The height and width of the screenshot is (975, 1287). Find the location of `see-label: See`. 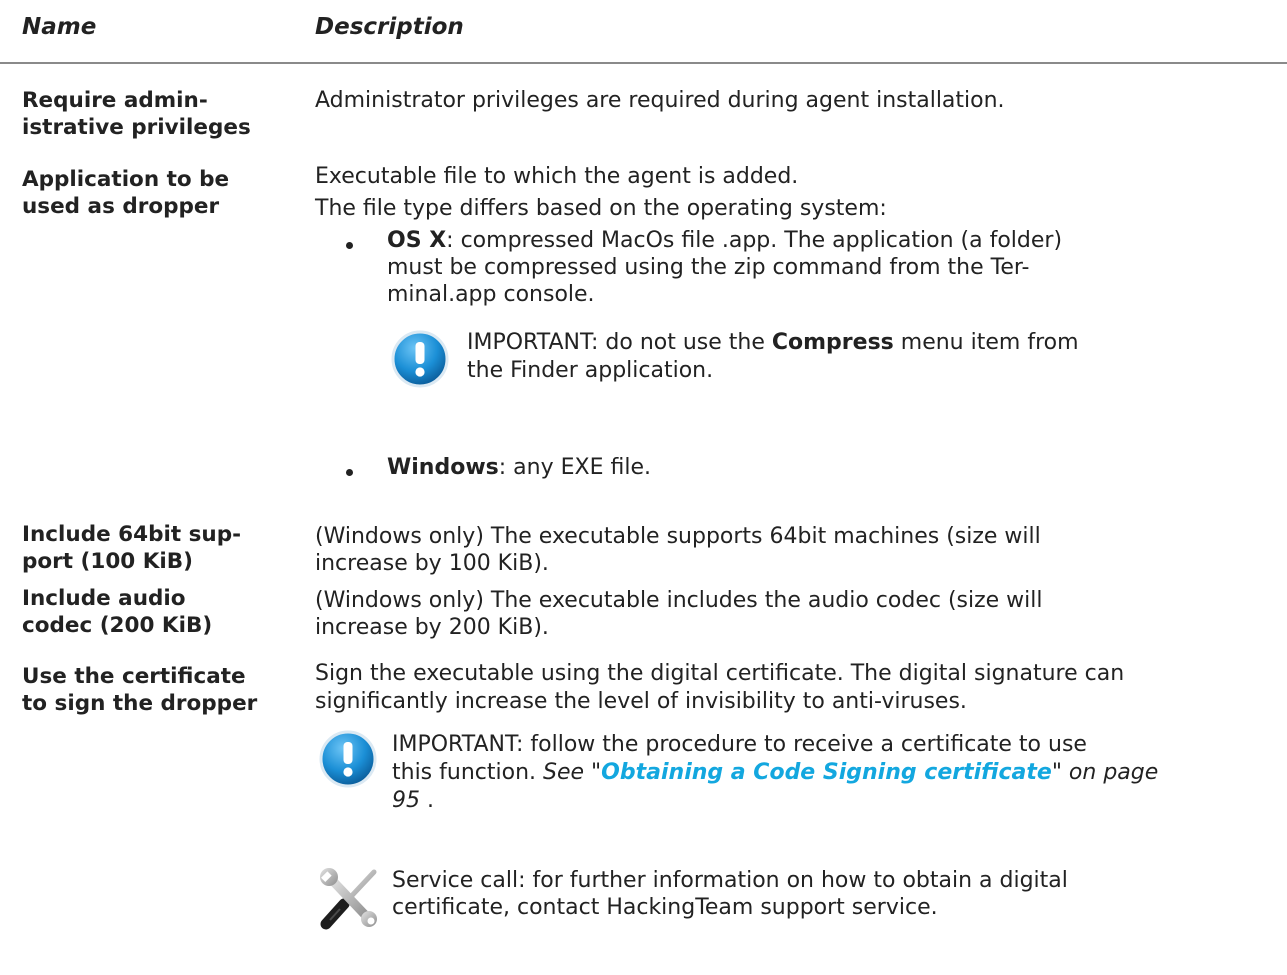

see-label: See is located at coordinates (564, 772).